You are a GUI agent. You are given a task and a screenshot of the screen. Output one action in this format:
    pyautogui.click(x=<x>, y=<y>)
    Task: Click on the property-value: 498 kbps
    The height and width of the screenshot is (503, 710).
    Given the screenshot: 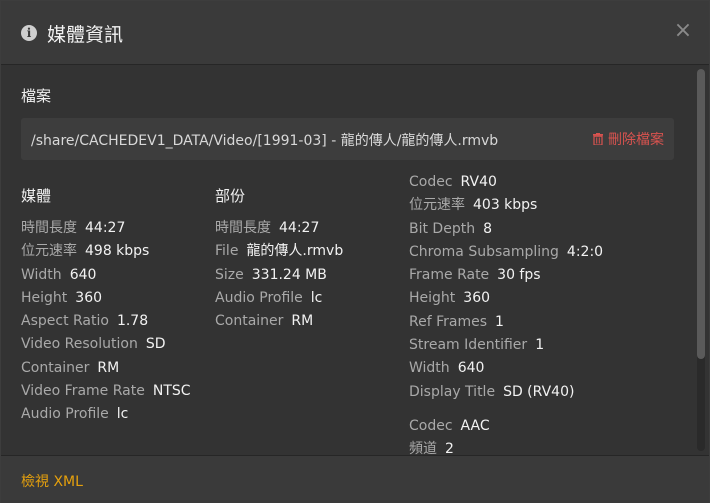 What is the action you would take?
    pyautogui.click(x=117, y=251)
    